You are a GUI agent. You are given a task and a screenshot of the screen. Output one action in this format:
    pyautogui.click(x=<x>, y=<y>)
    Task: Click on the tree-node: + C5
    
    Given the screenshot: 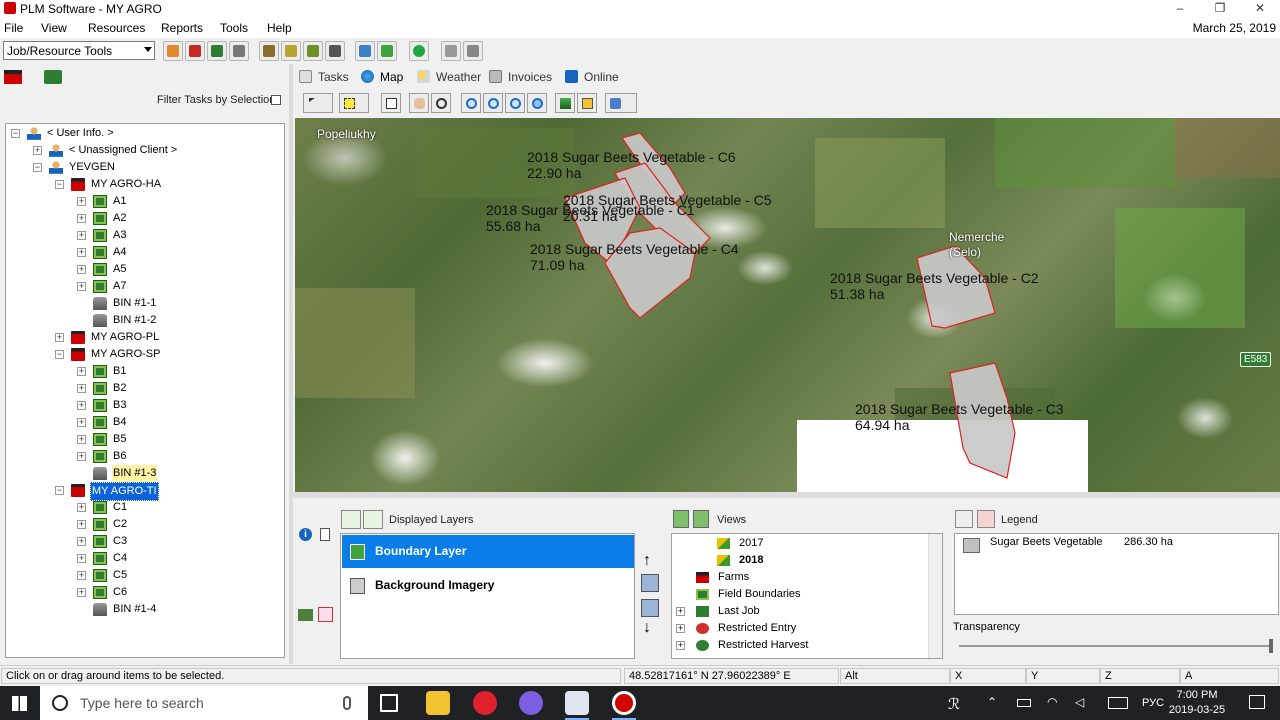 What is the action you would take?
    pyautogui.click(x=145, y=575)
    